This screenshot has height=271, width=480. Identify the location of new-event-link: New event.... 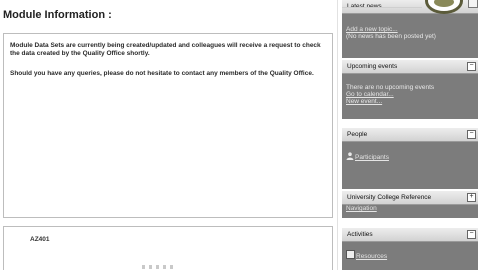
(410, 101).